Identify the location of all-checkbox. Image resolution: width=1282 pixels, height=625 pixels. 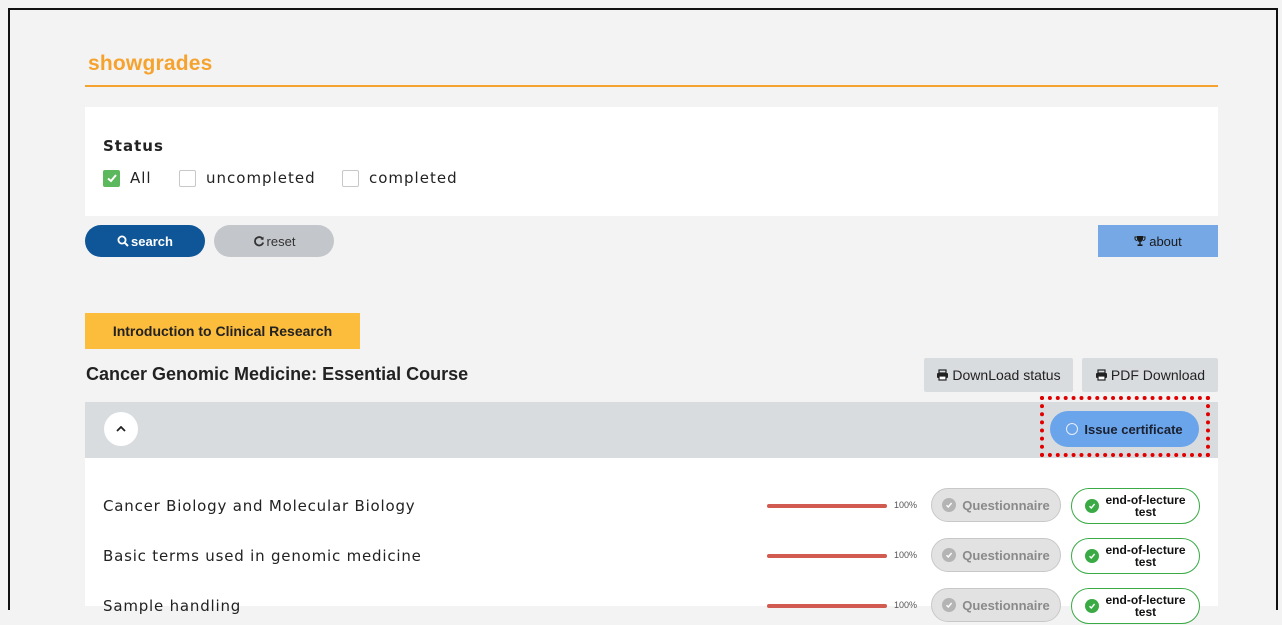
(111, 178).